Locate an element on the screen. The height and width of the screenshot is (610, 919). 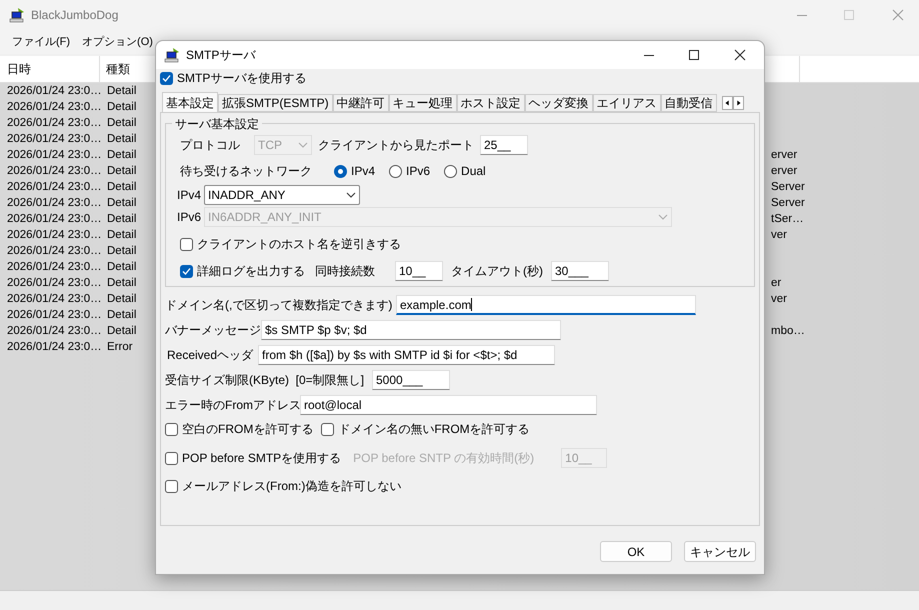
input-field: 10__ is located at coordinates (419, 271).